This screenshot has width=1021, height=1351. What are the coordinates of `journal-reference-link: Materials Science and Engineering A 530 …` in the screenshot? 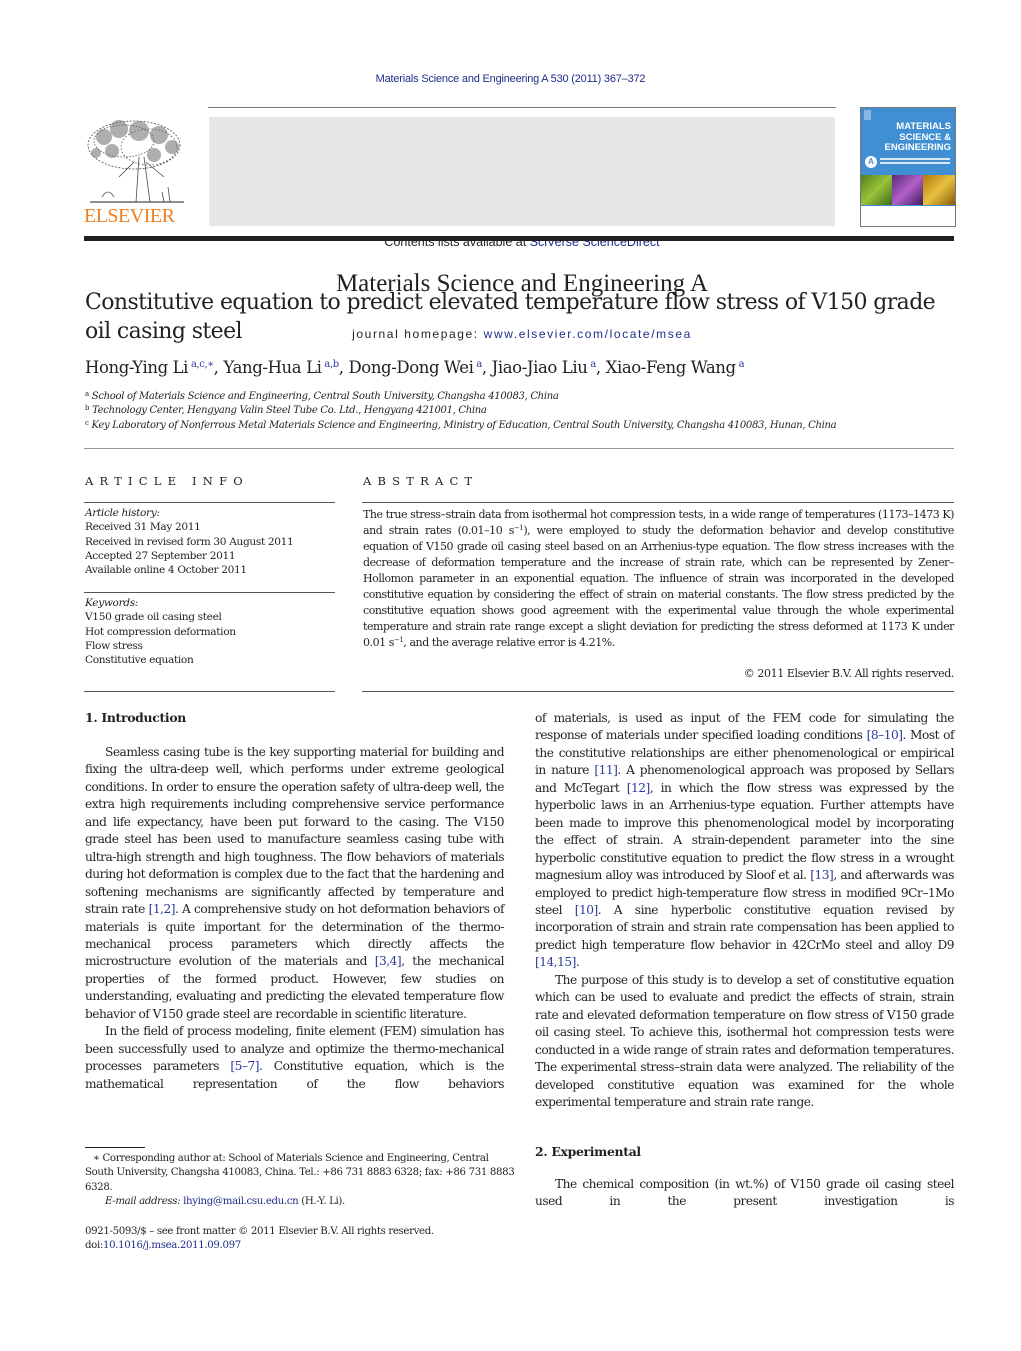 It's located at (511, 79).